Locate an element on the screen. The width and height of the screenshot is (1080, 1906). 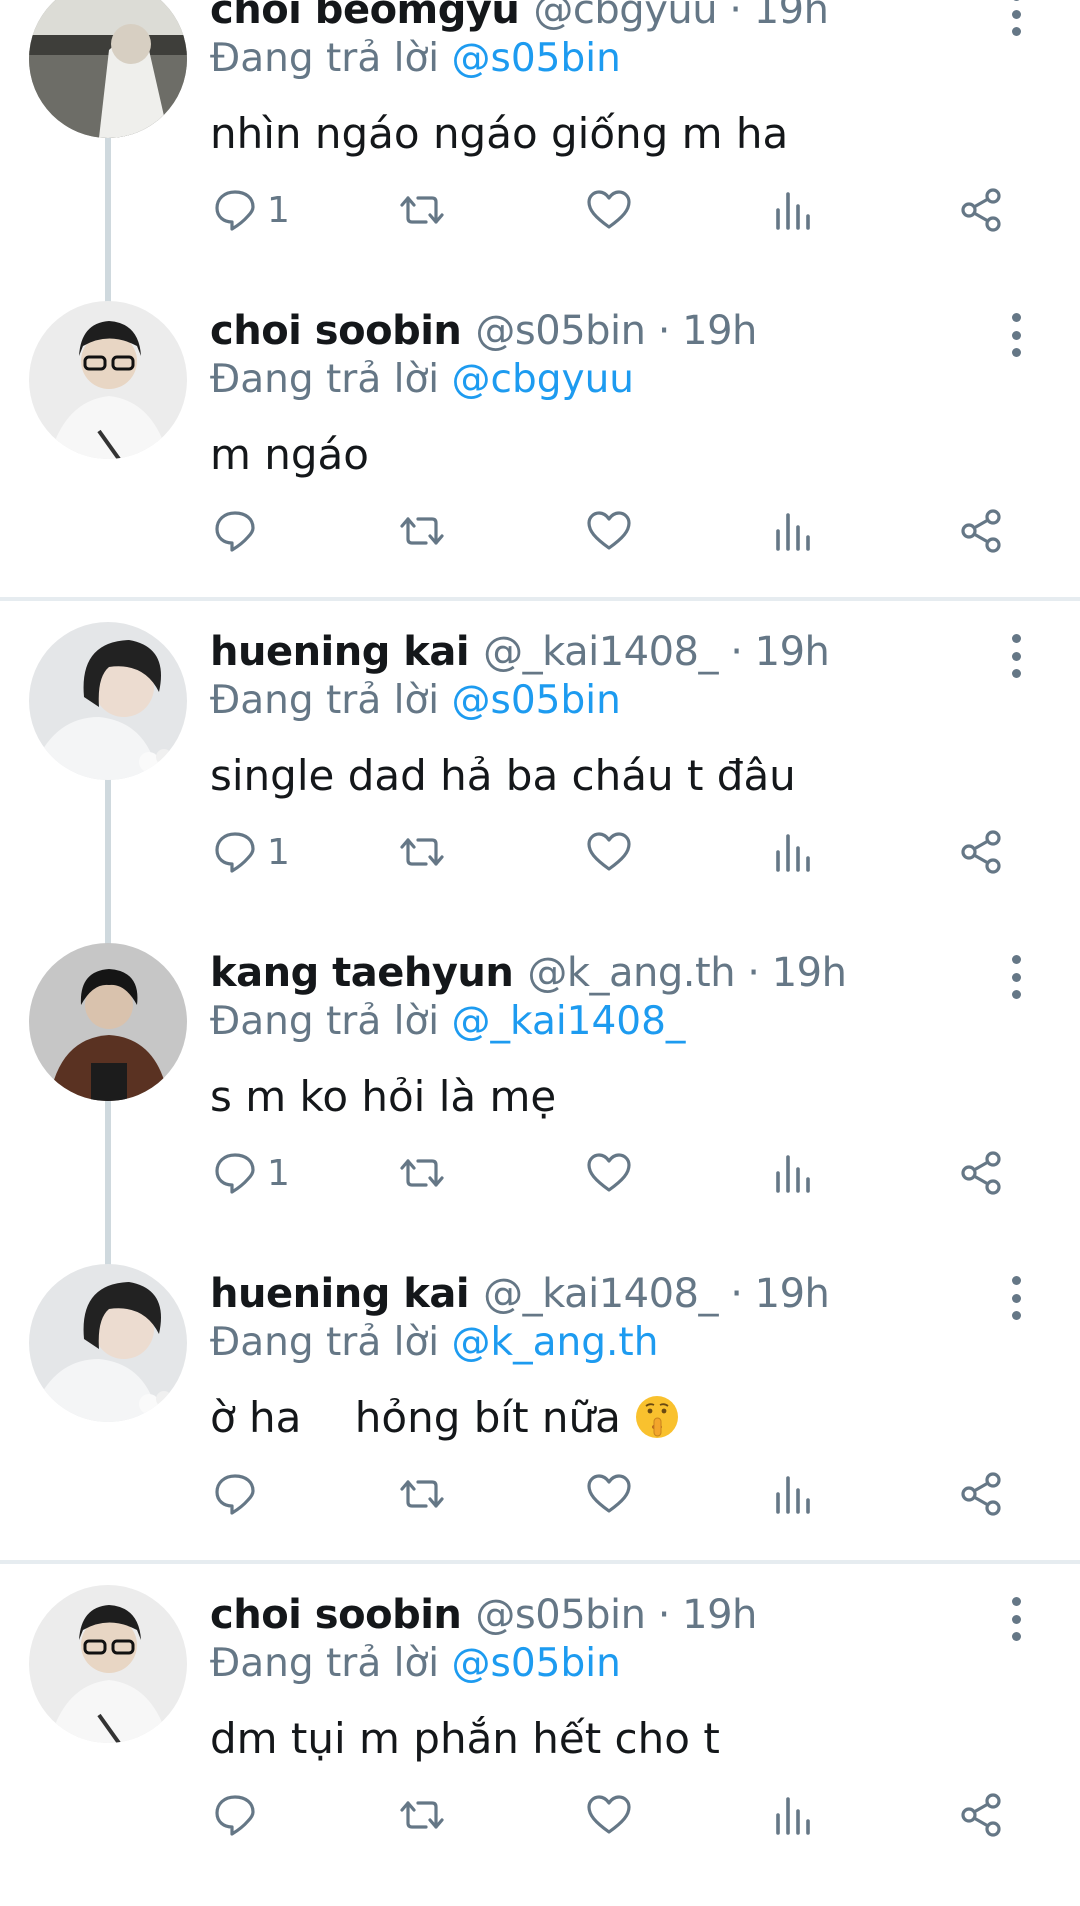
replying-to-line: Đang trả lời @cbgyuu is located at coordinates (422, 380).